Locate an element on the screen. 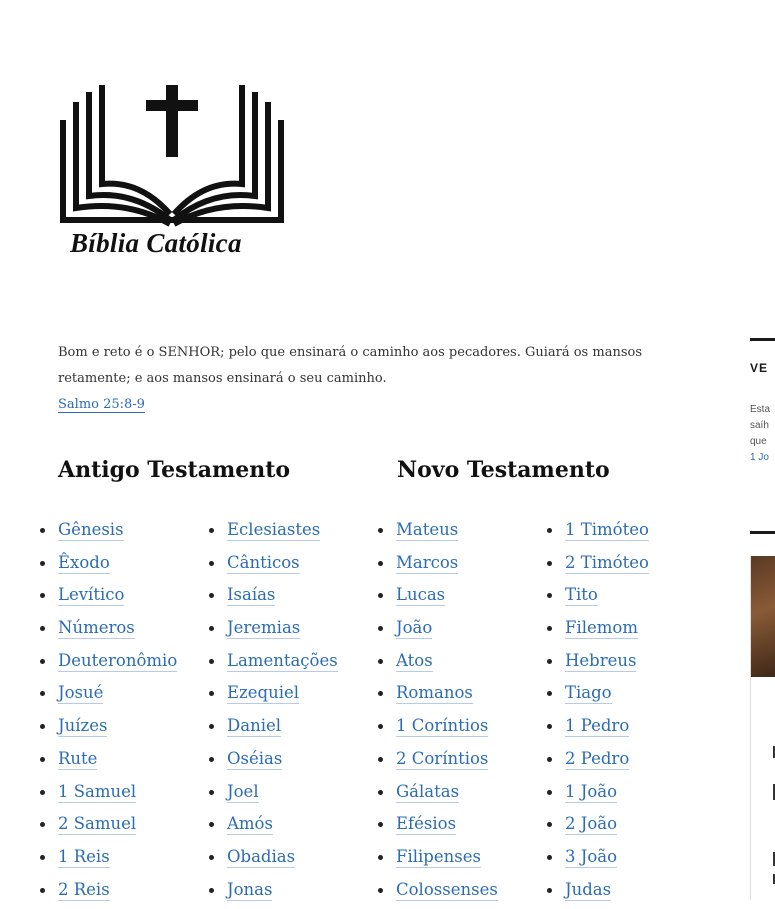 The width and height of the screenshot is (775, 909). book-link: Joel is located at coordinates (243, 792).